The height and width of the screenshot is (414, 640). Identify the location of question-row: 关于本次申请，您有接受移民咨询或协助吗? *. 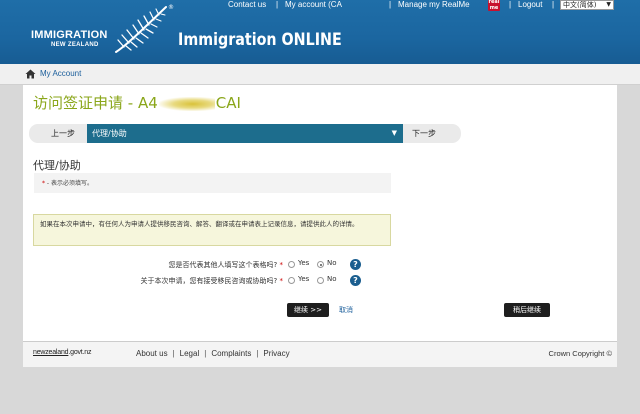
(153, 281).